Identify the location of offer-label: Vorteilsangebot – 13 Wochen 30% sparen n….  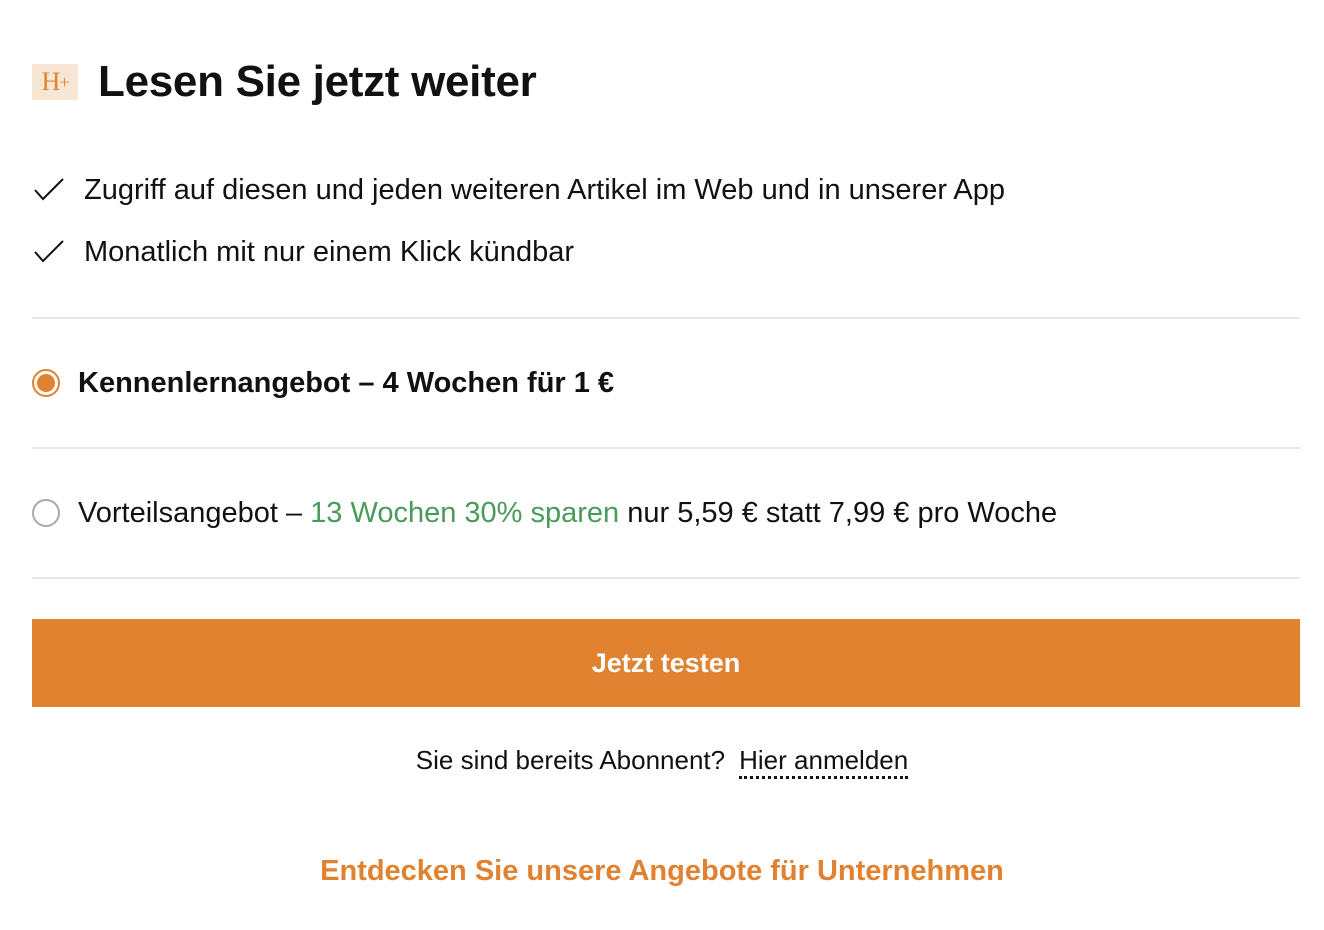
(567, 513).